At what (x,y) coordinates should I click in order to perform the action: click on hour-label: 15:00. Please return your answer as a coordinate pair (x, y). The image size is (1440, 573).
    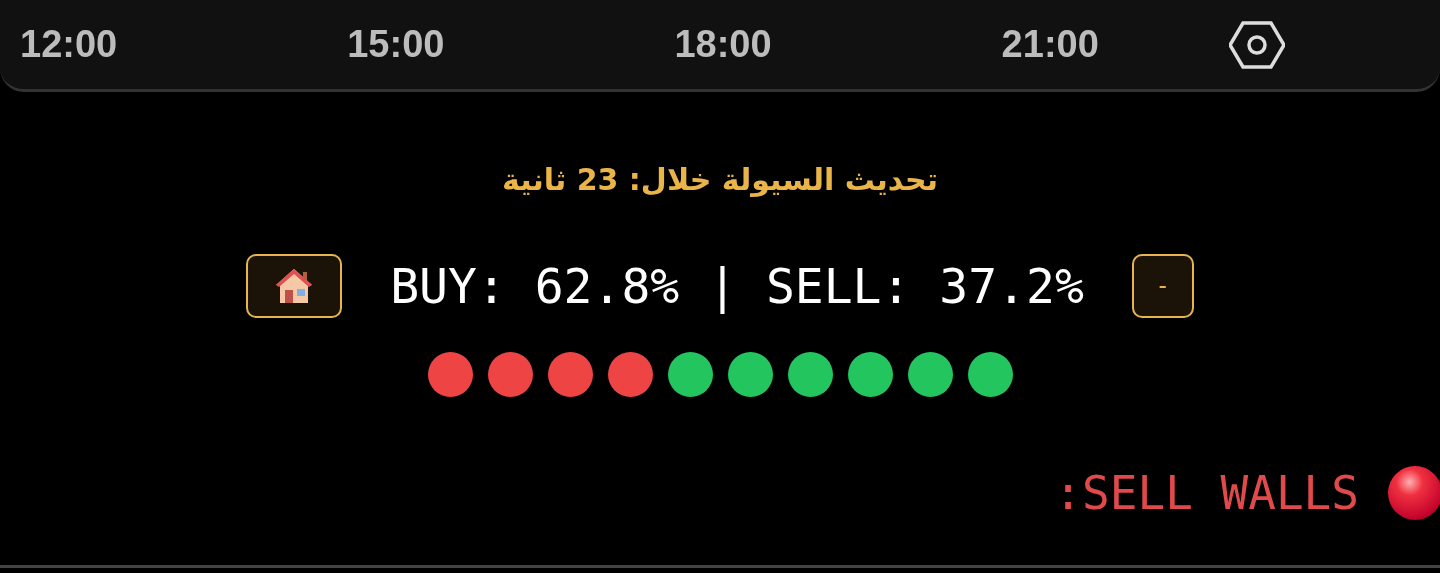
    Looking at the image, I should click on (396, 44).